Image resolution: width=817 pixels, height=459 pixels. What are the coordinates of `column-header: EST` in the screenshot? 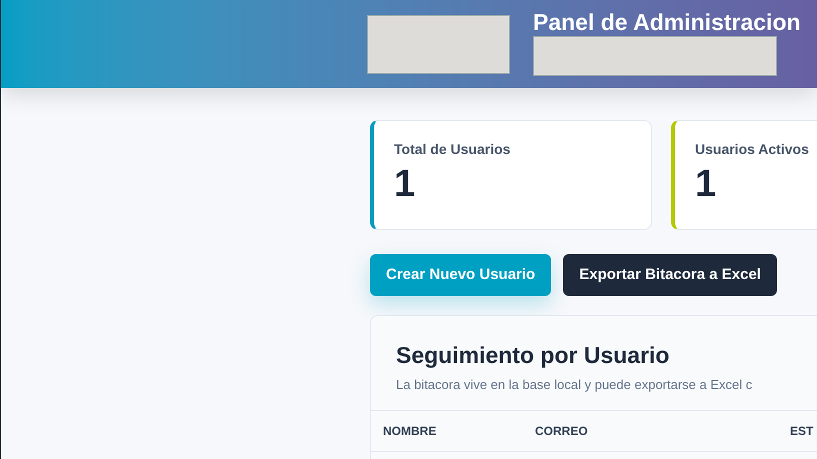 It's located at (802, 431).